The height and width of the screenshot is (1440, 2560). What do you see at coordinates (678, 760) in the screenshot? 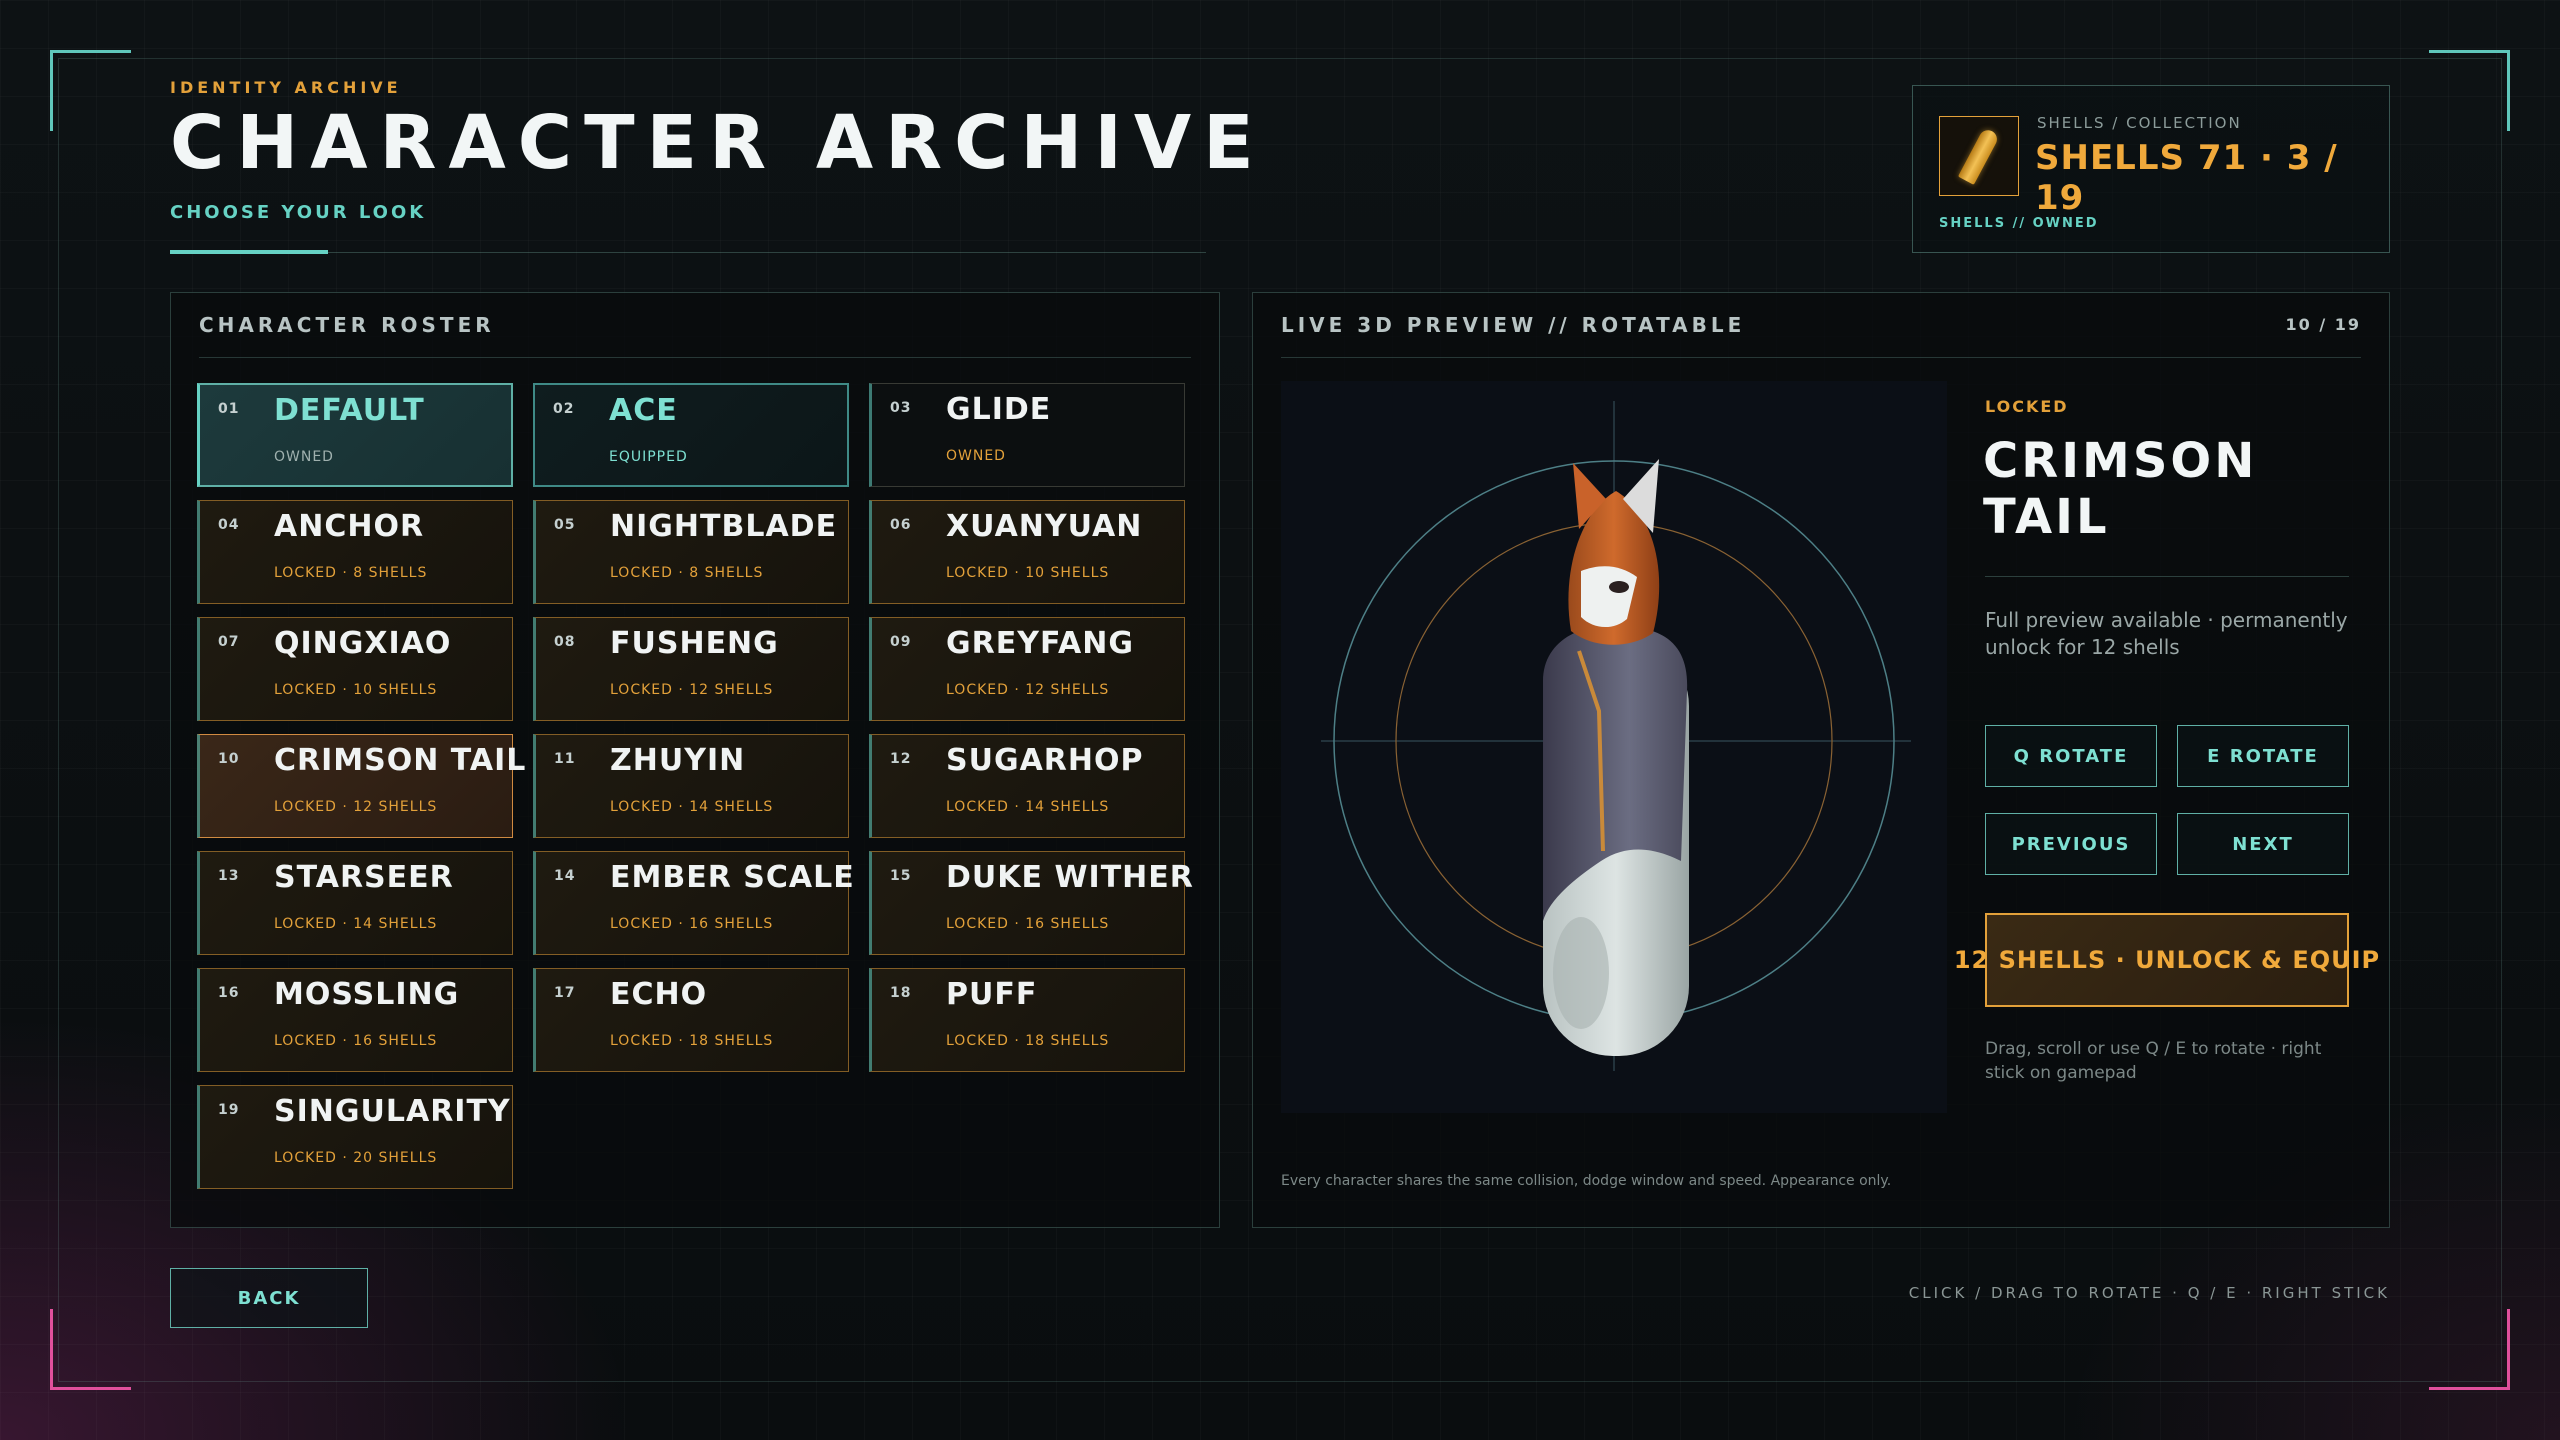
I see `character-name: ZHUYIN` at bounding box center [678, 760].